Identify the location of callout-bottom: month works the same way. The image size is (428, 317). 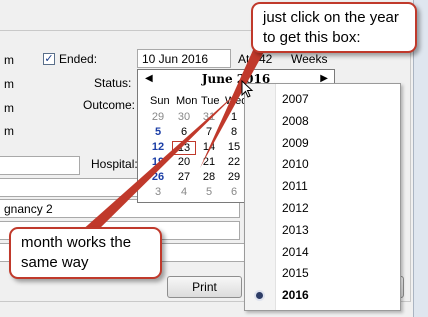
(85, 253).